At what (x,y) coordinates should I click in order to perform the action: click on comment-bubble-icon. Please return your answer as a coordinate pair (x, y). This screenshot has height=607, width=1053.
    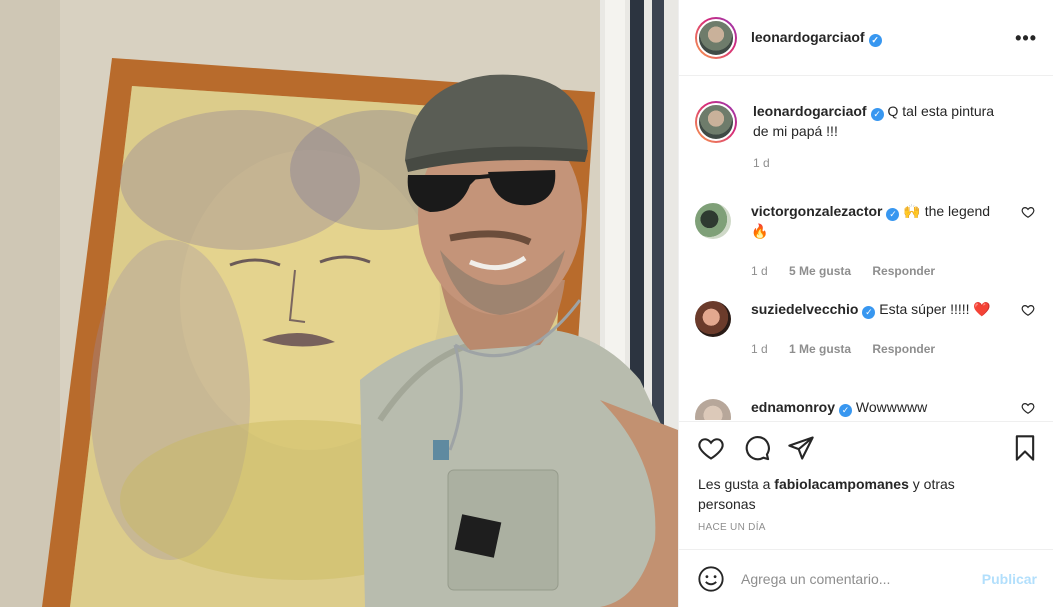
    Looking at the image, I should click on (757, 448).